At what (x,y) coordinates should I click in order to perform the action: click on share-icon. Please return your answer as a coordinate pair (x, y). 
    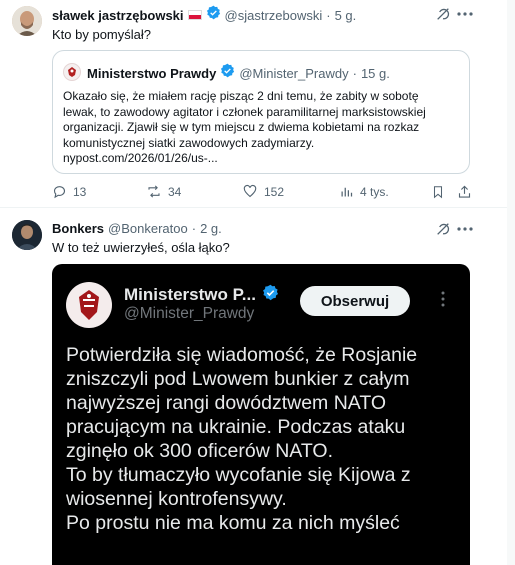
    Looking at the image, I should click on (464, 191).